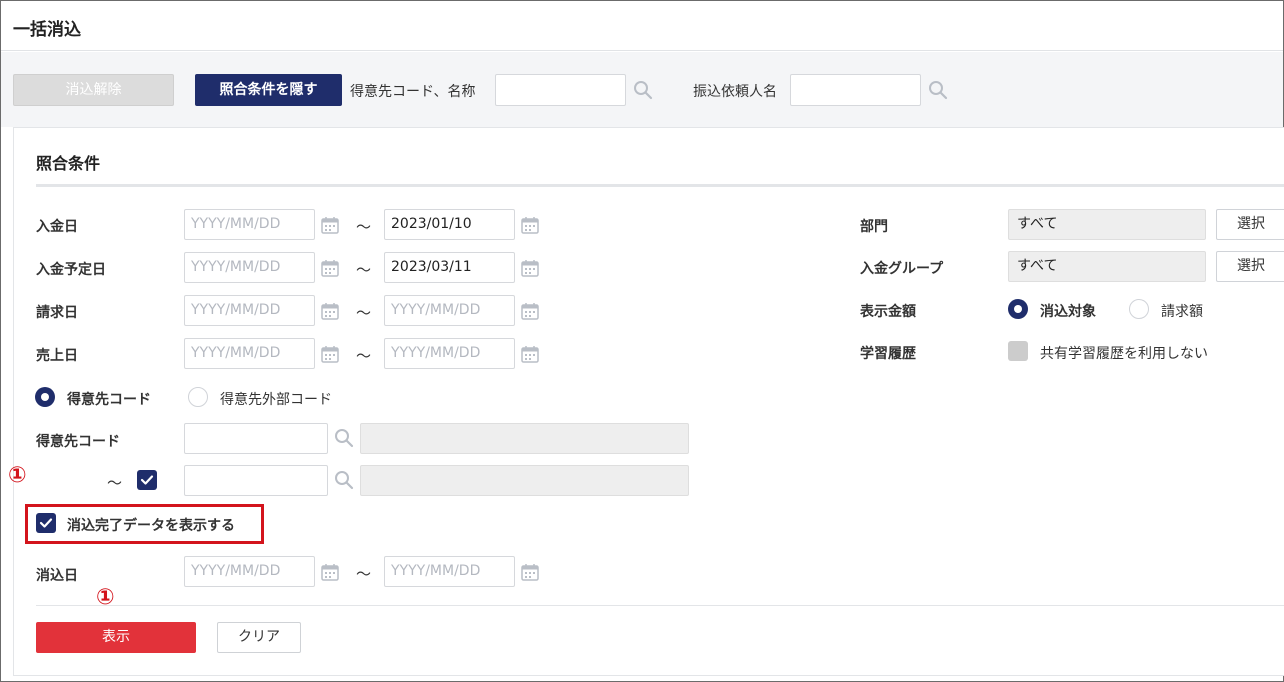 This screenshot has width=1284, height=682. Describe the element at coordinates (259, 637) in the screenshot. I see `clear-button: クリア` at that location.